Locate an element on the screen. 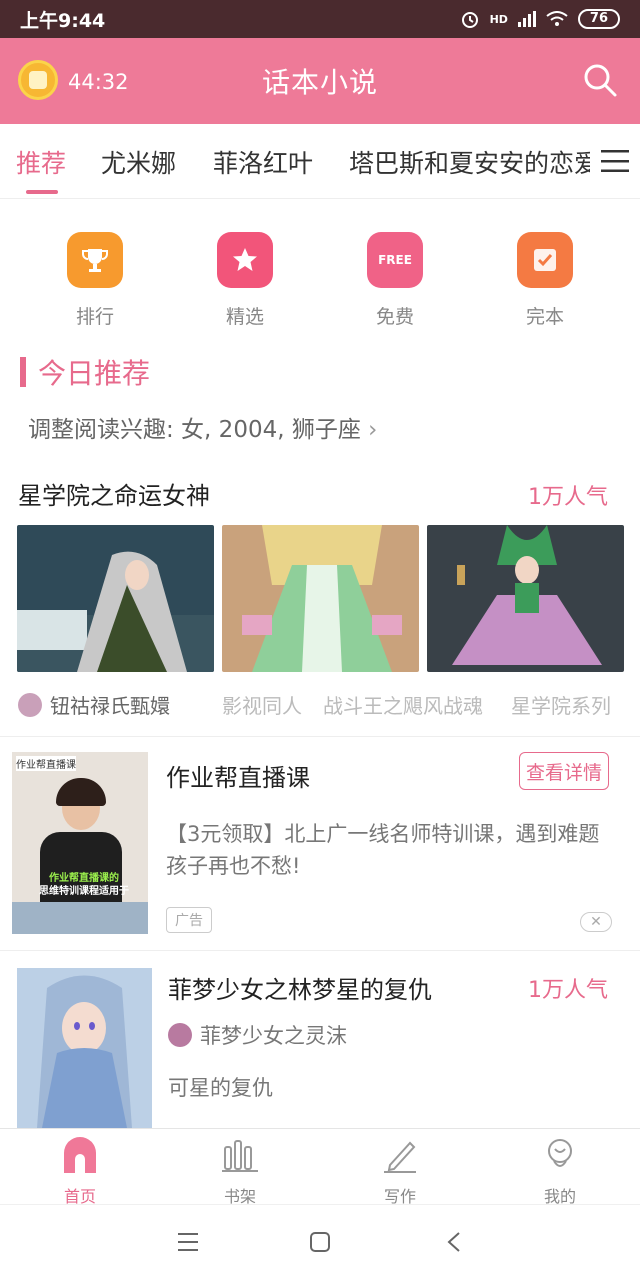  more-tabs-button is located at coordinates (615, 161).